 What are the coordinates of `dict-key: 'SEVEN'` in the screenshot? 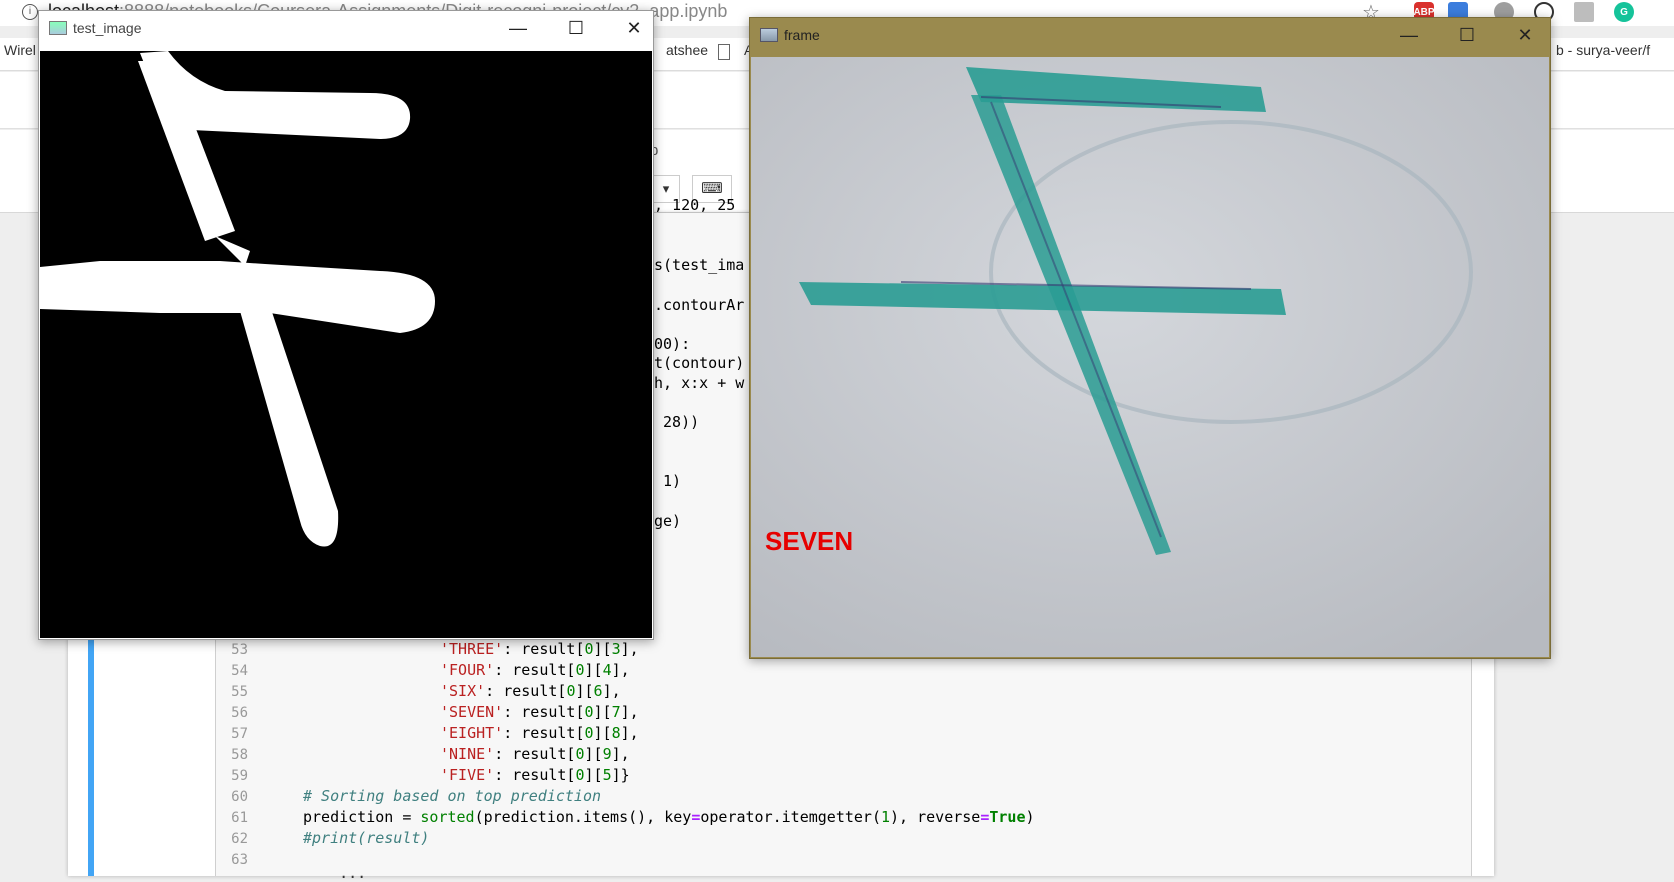 It's located at (472, 712).